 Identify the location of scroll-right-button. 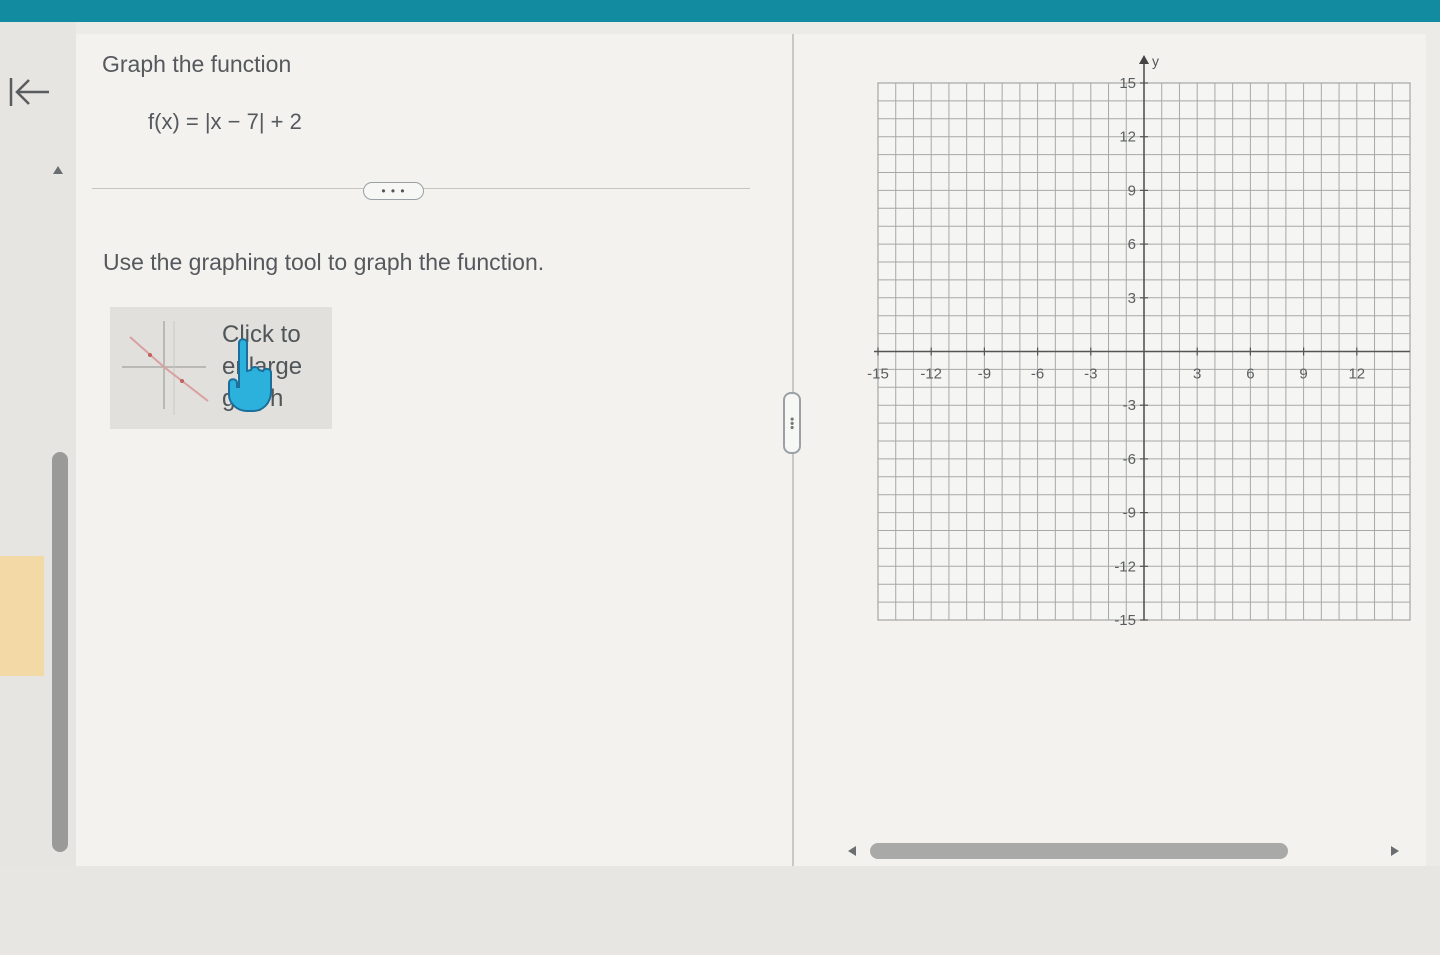
(1395, 851).